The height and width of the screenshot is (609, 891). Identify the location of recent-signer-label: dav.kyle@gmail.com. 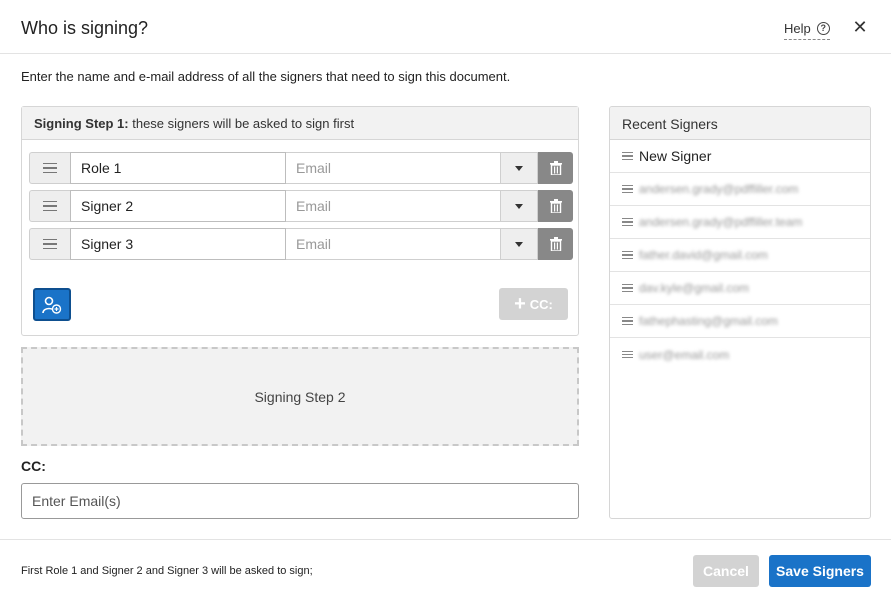
(694, 288).